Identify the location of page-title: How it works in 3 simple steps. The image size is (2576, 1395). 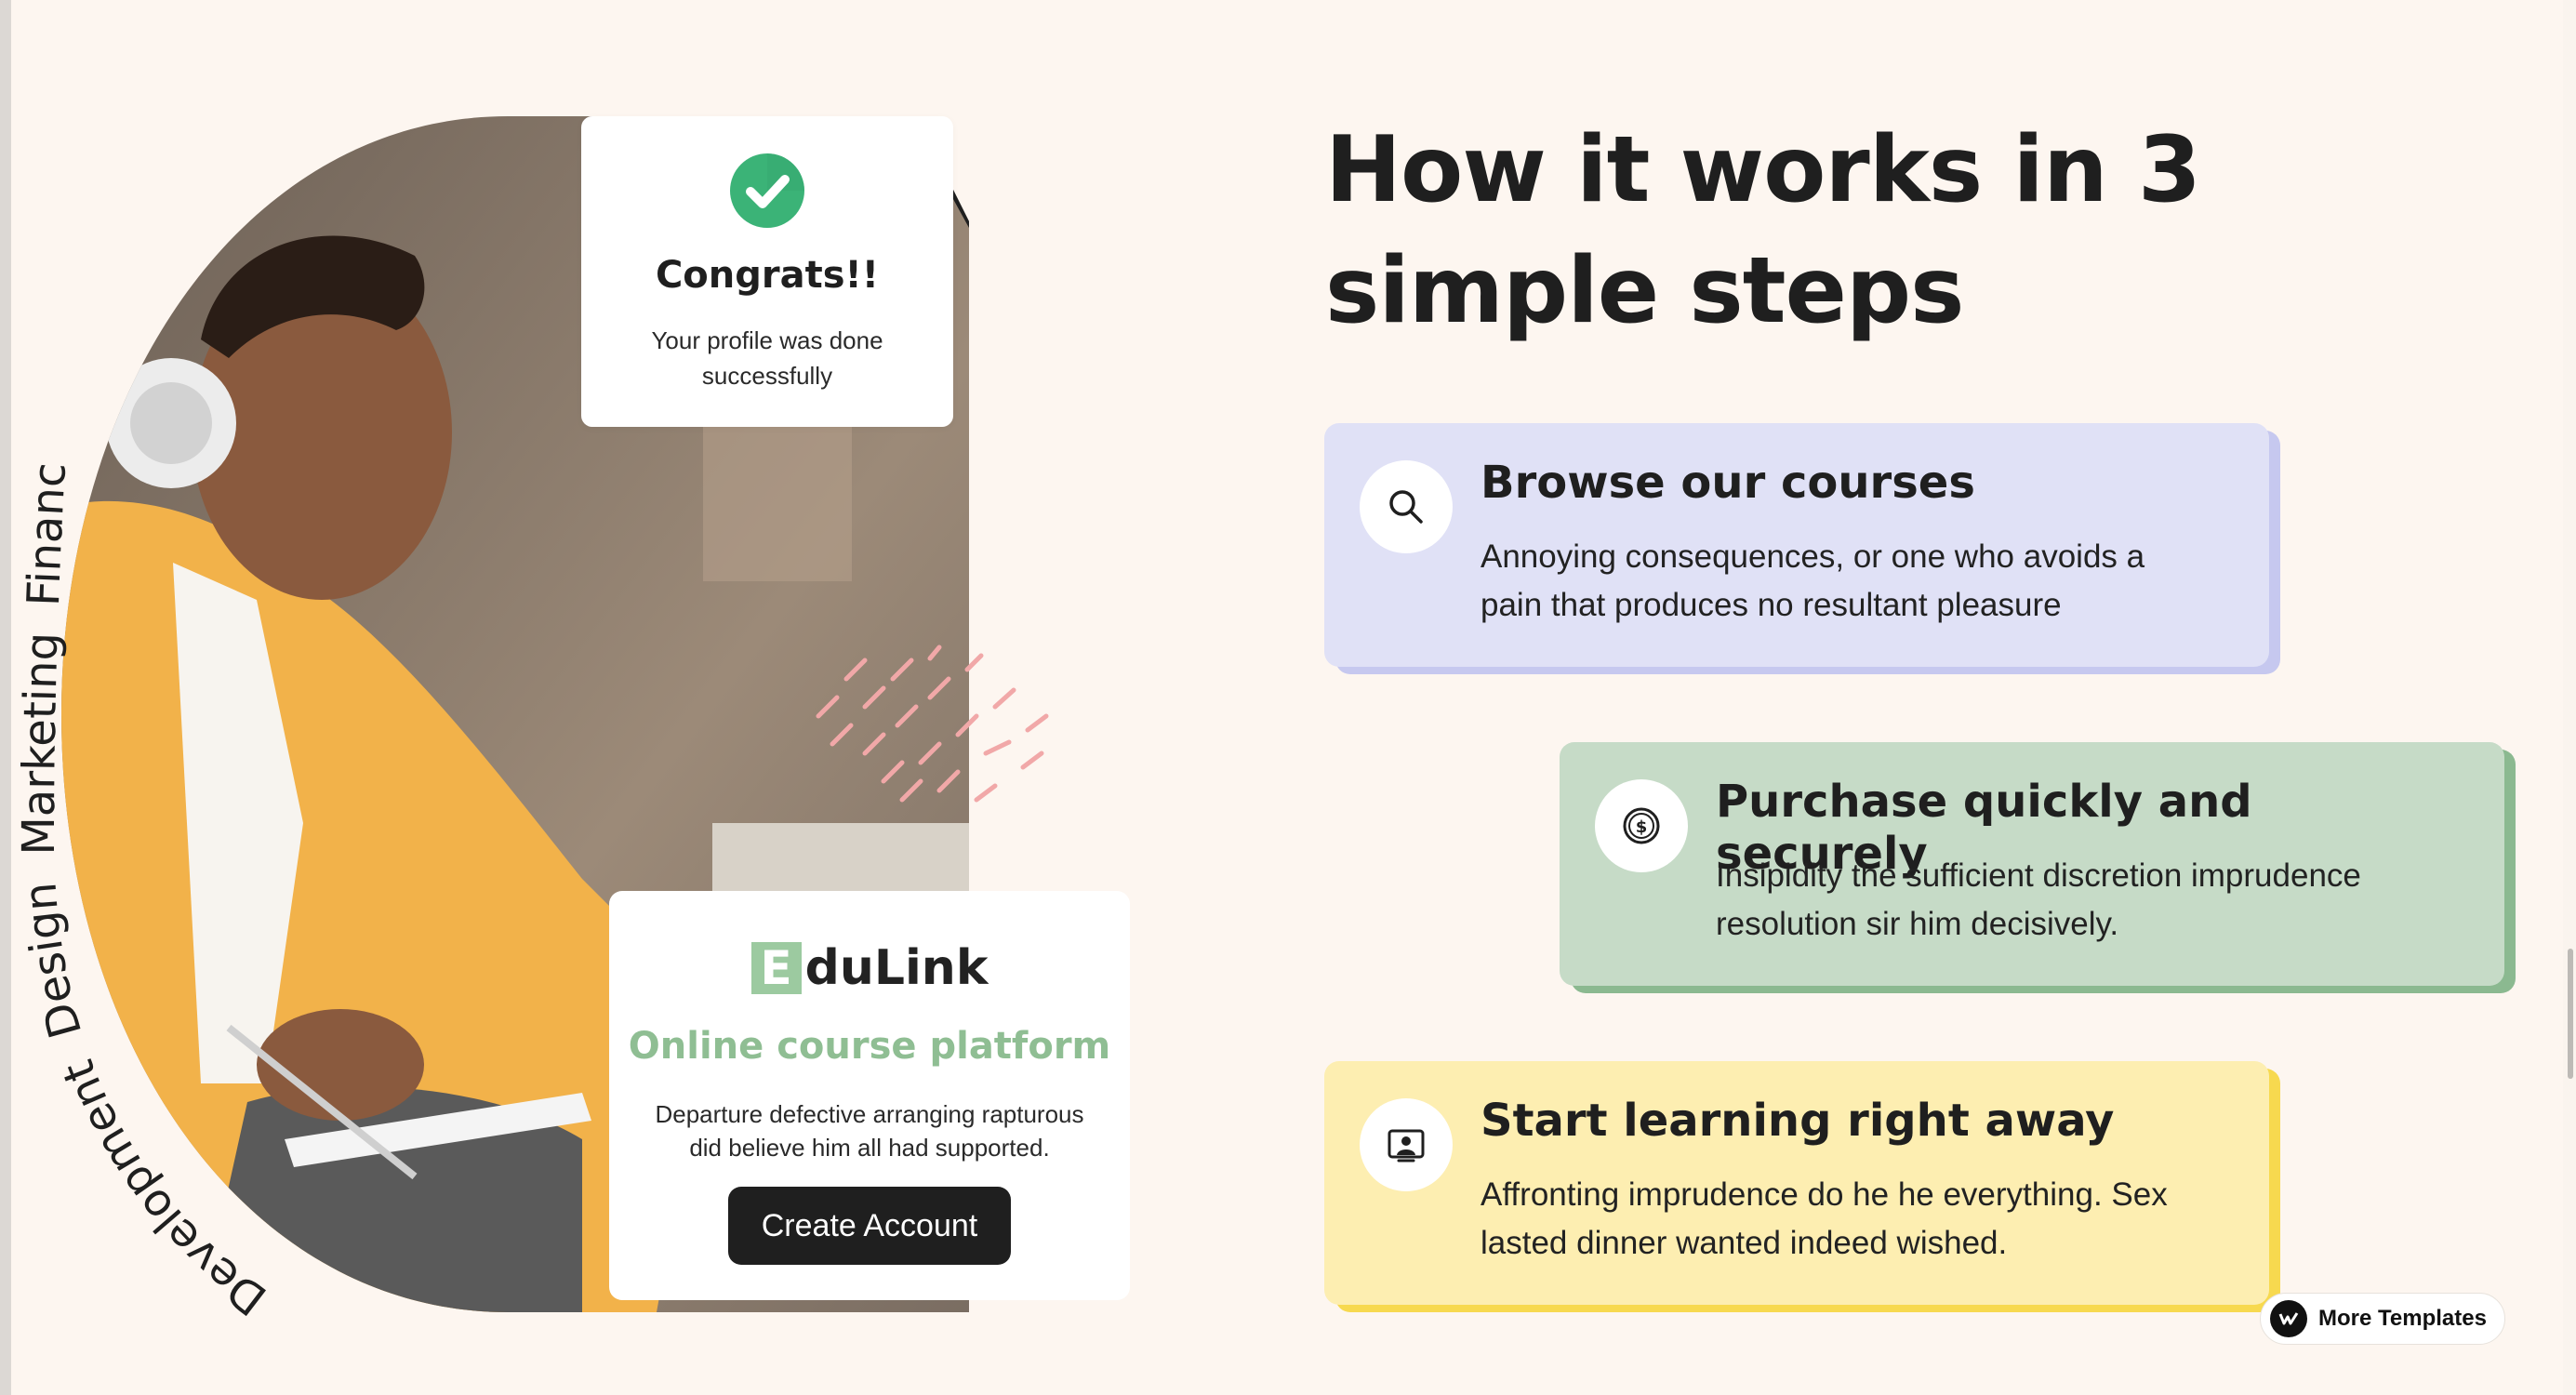
(1763, 230).